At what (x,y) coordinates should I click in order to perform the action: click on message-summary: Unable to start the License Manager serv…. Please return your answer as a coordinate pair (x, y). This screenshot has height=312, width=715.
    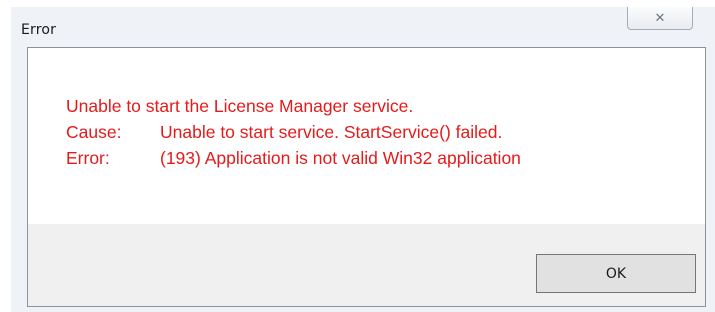
    Looking at the image, I should click on (240, 106).